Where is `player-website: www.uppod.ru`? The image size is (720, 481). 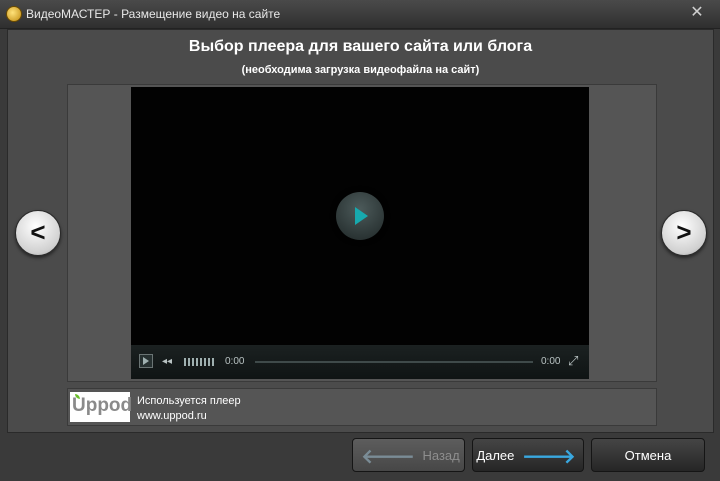 player-website: www.uppod.ru is located at coordinates (172, 416).